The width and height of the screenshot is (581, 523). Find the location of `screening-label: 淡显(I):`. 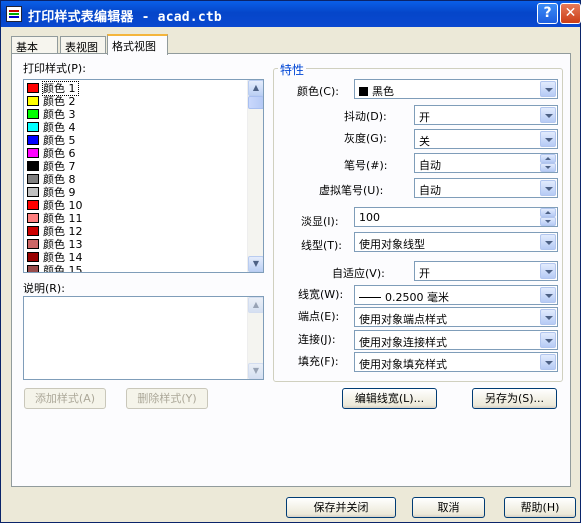

screening-label: 淡显(I): is located at coordinates (320, 221).